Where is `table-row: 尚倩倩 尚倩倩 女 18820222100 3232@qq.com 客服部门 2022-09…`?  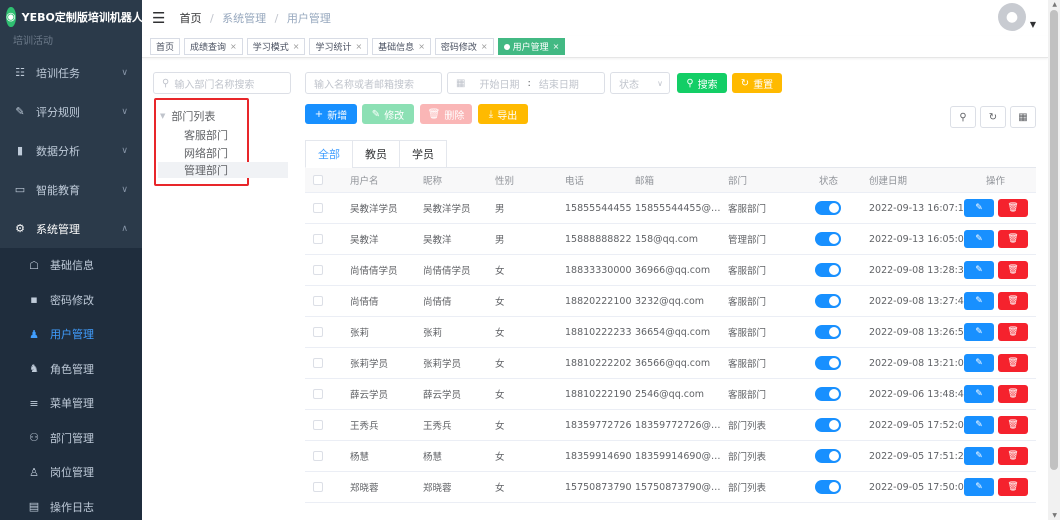
table-row: 尚倩倩 尚倩倩 女 18820222100 3232@qq.com 客服部门 2022-09… is located at coordinates (670, 301).